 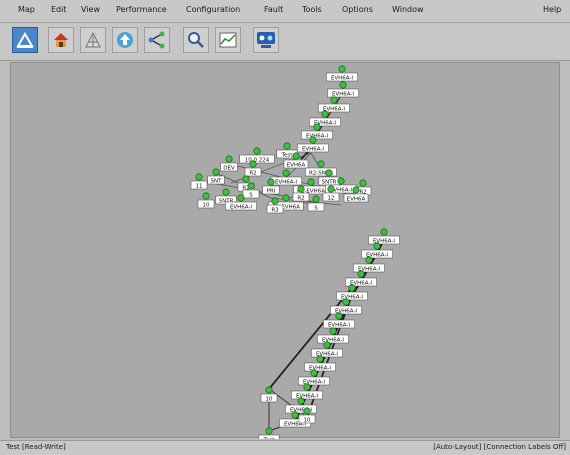 I want to click on chart-icon, so click(x=228, y=40).